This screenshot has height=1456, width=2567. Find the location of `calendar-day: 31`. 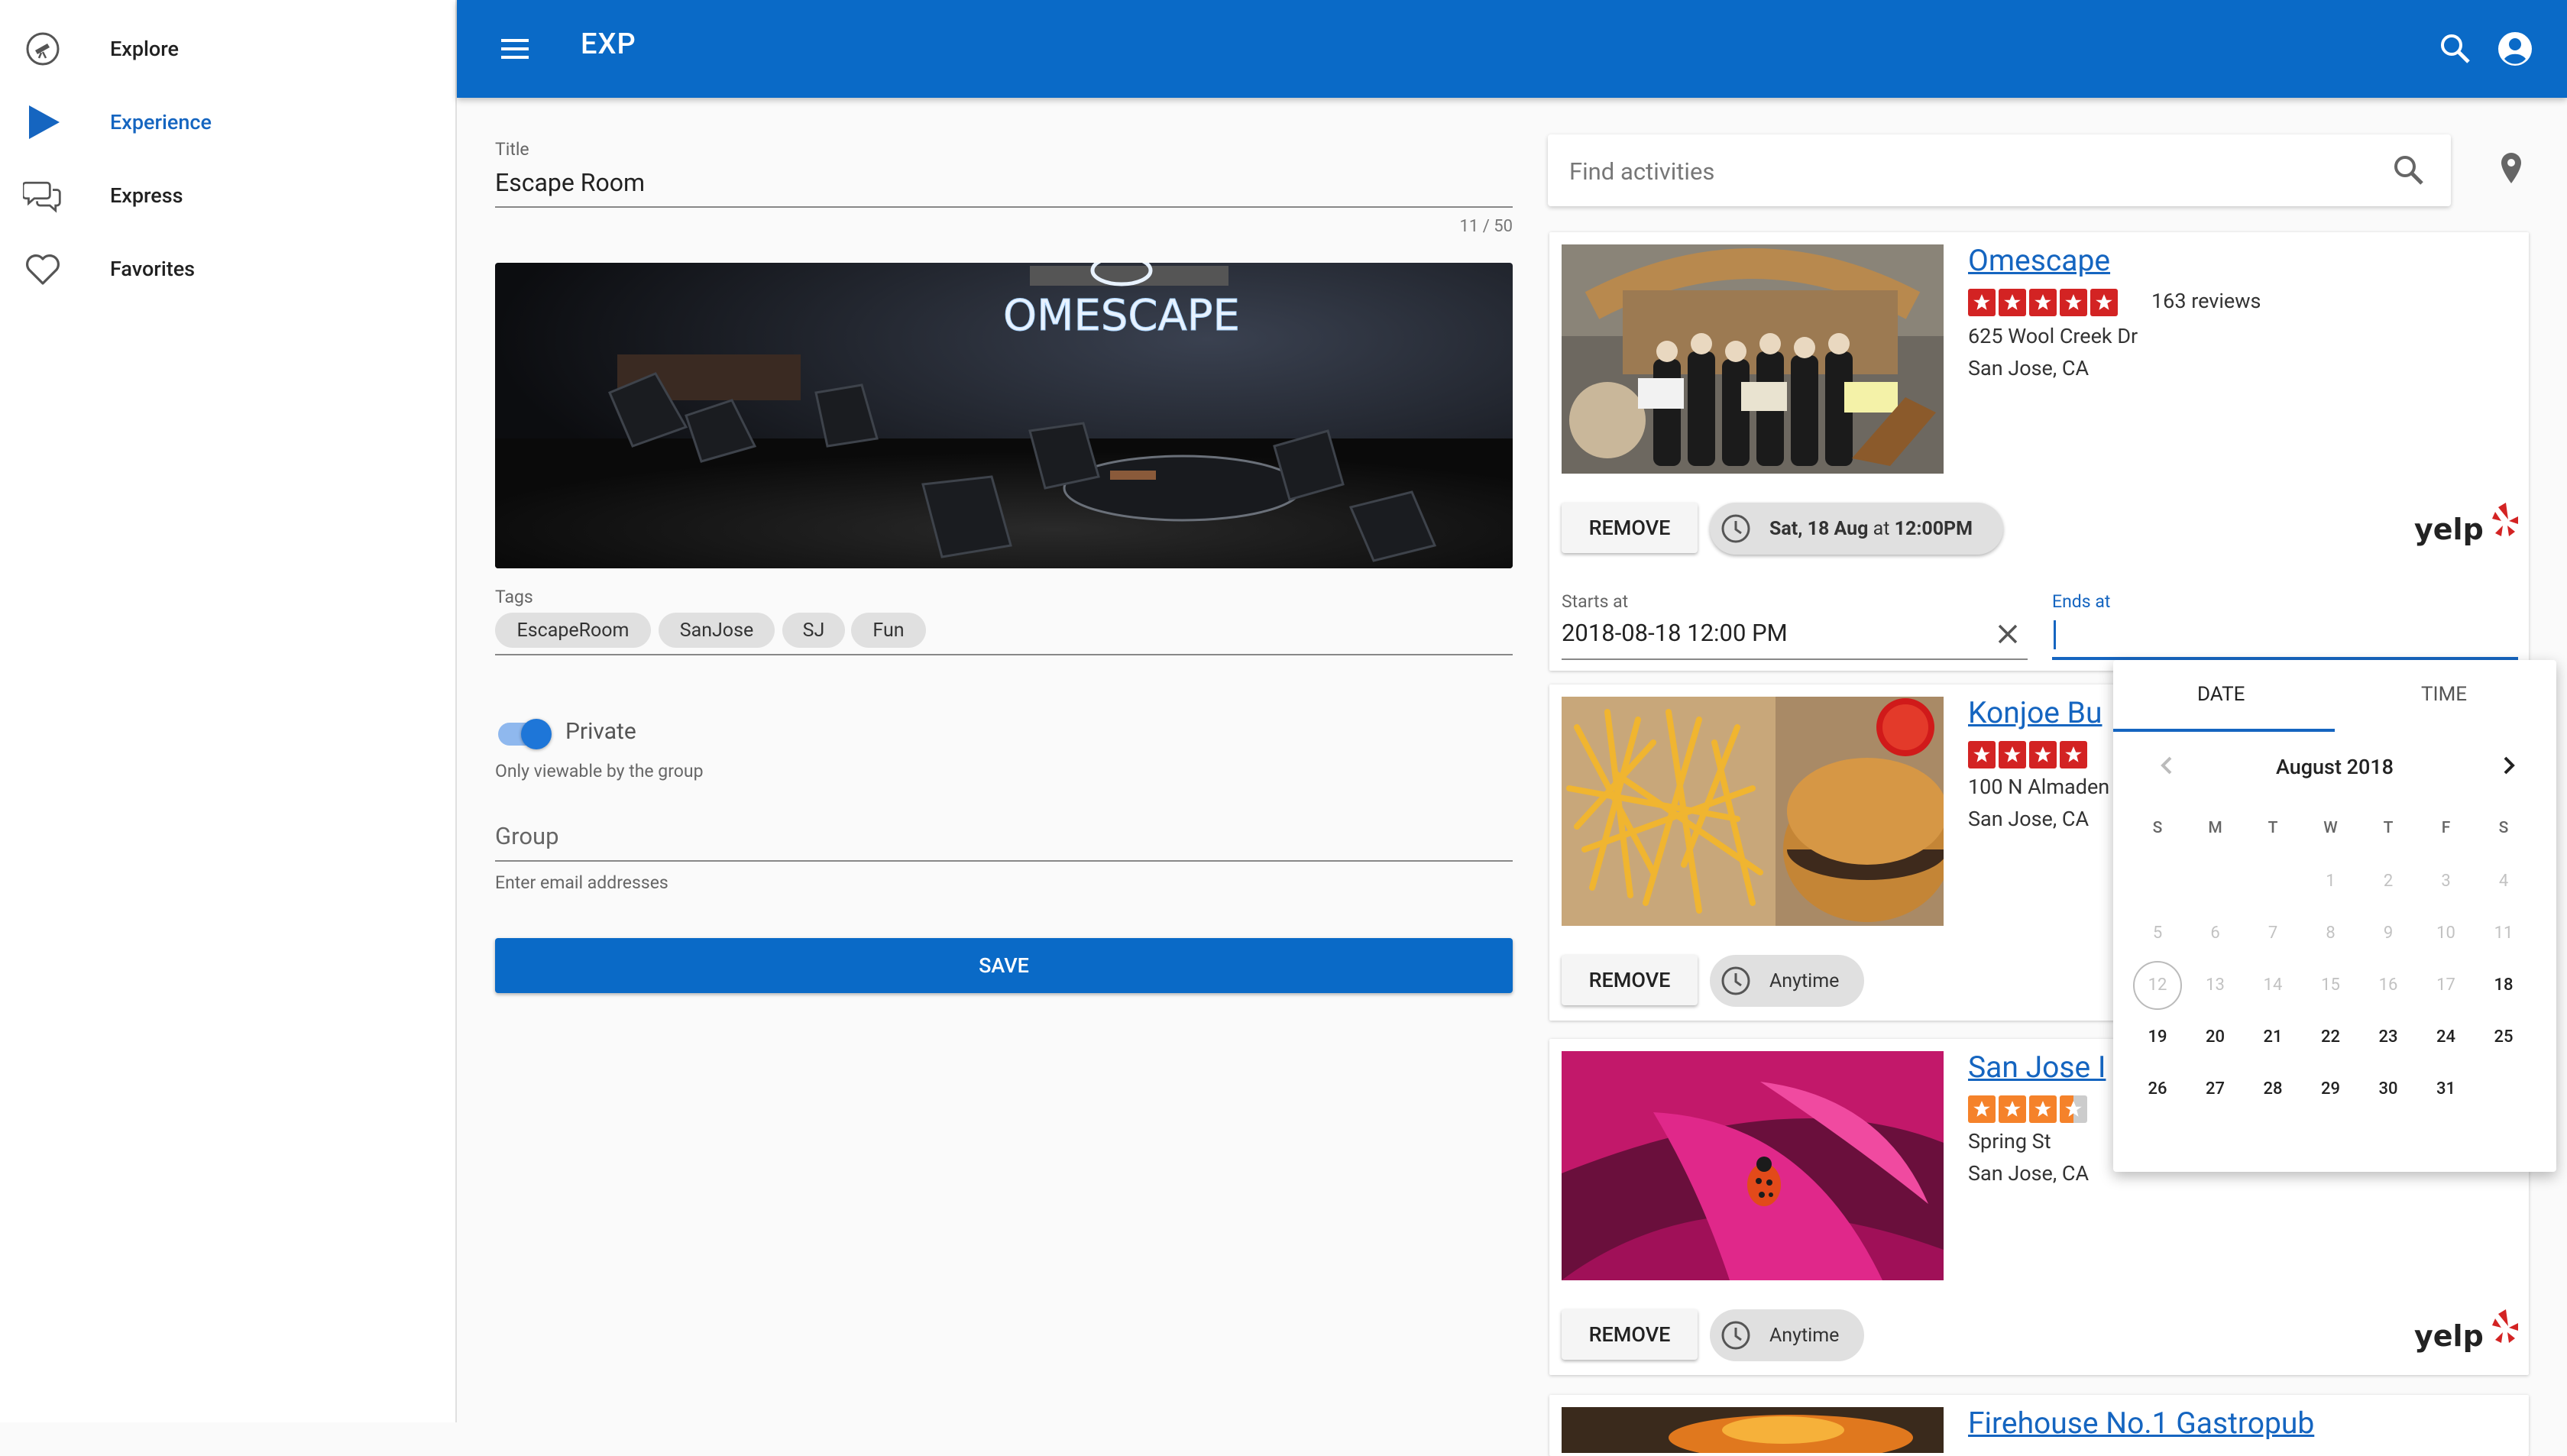

calendar-day: 31 is located at coordinates (2446, 1090).